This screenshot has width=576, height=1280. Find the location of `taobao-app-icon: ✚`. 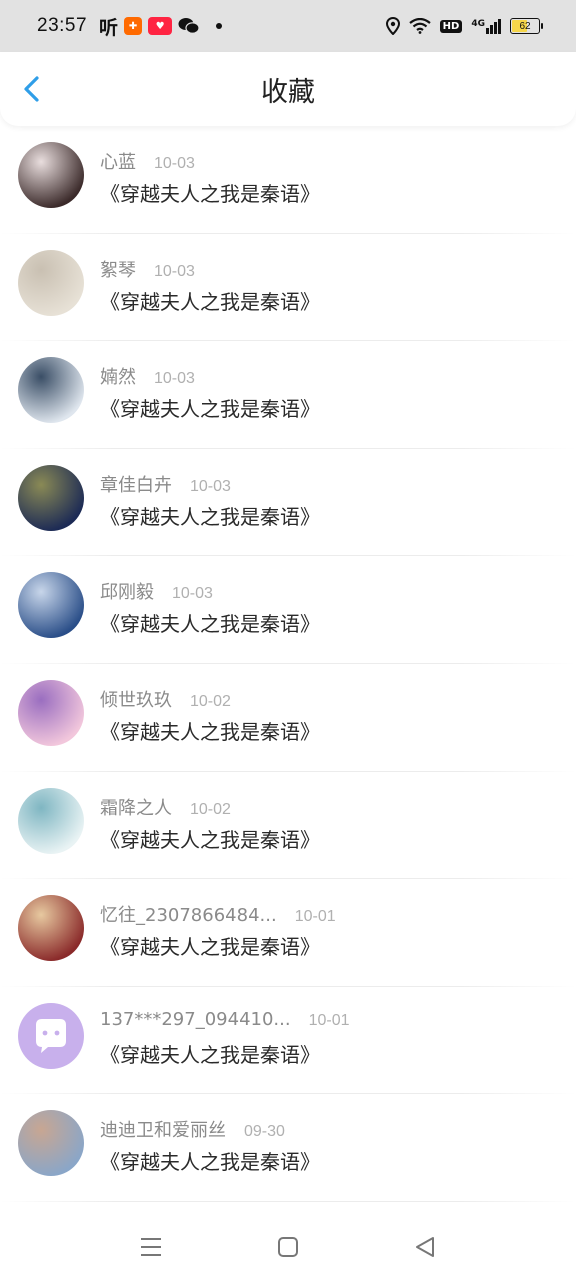

taobao-app-icon: ✚ is located at coordinates (133, 26).